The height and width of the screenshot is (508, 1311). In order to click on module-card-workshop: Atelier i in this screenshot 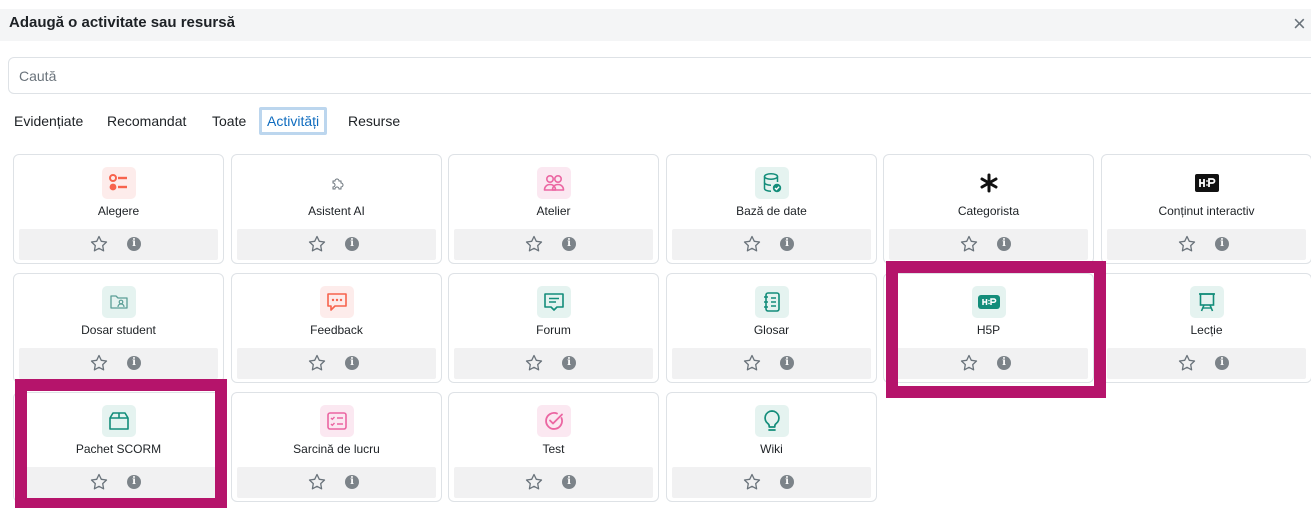, I will do `click(553, 209)`.